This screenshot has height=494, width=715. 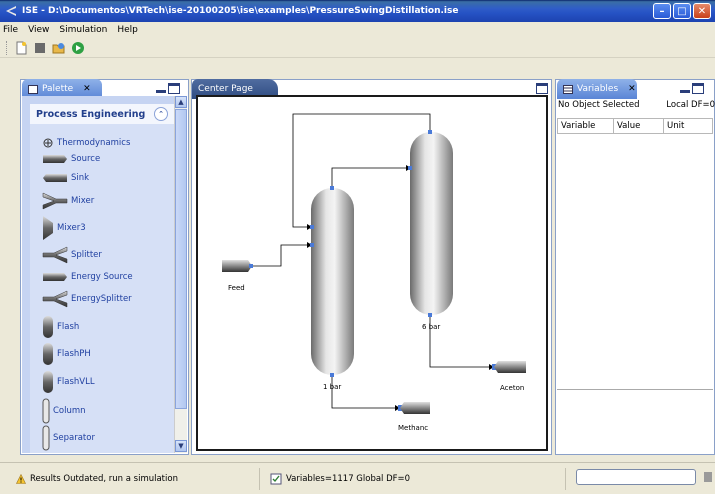 What do you see at coordinates (413, 428) in the screenshot?
I see `product1-label: Methanc` at bounding box center [413, 428].